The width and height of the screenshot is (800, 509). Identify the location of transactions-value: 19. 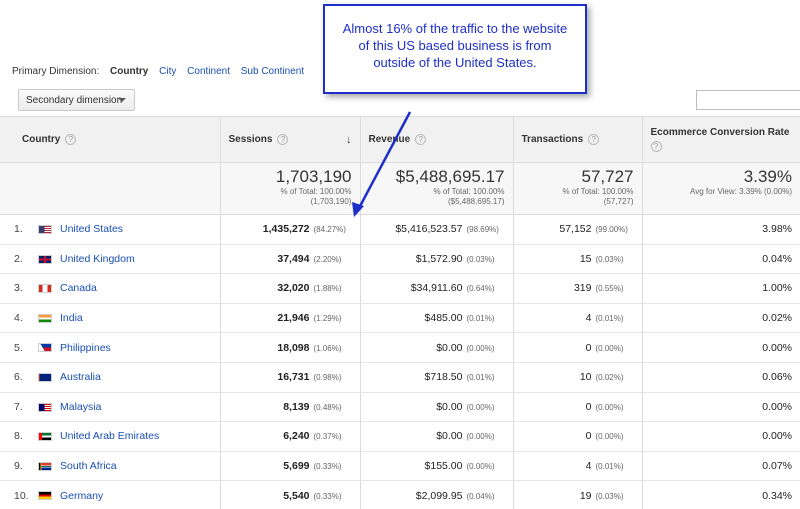
(585, 495).